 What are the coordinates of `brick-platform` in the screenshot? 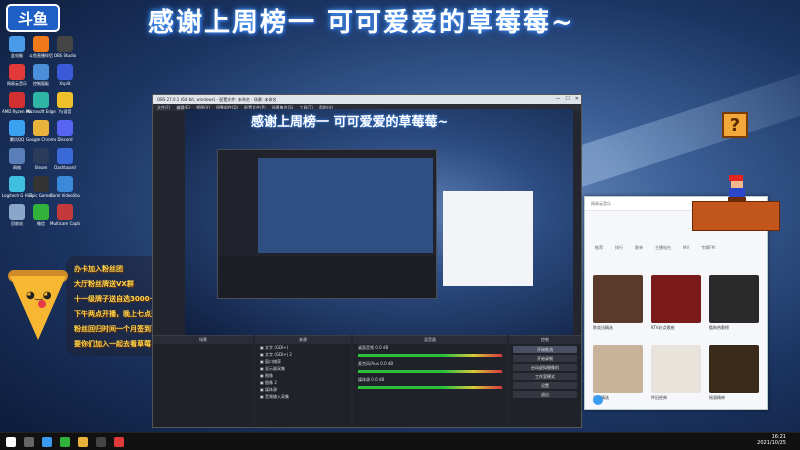 It's located at (736, 216).